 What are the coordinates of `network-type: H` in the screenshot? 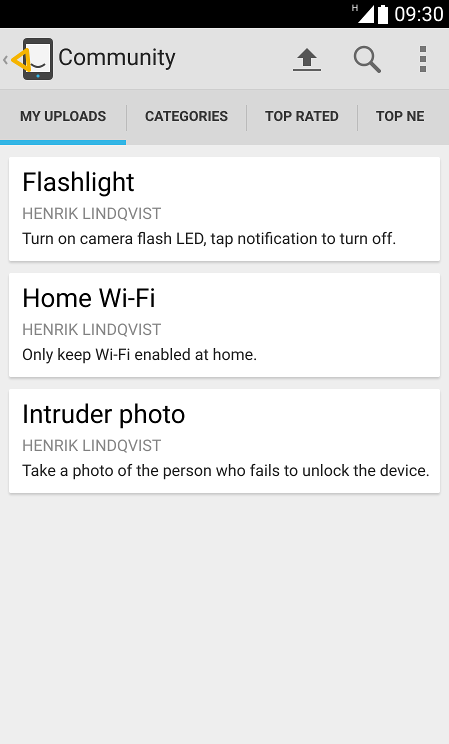 It's located at (355, 9).